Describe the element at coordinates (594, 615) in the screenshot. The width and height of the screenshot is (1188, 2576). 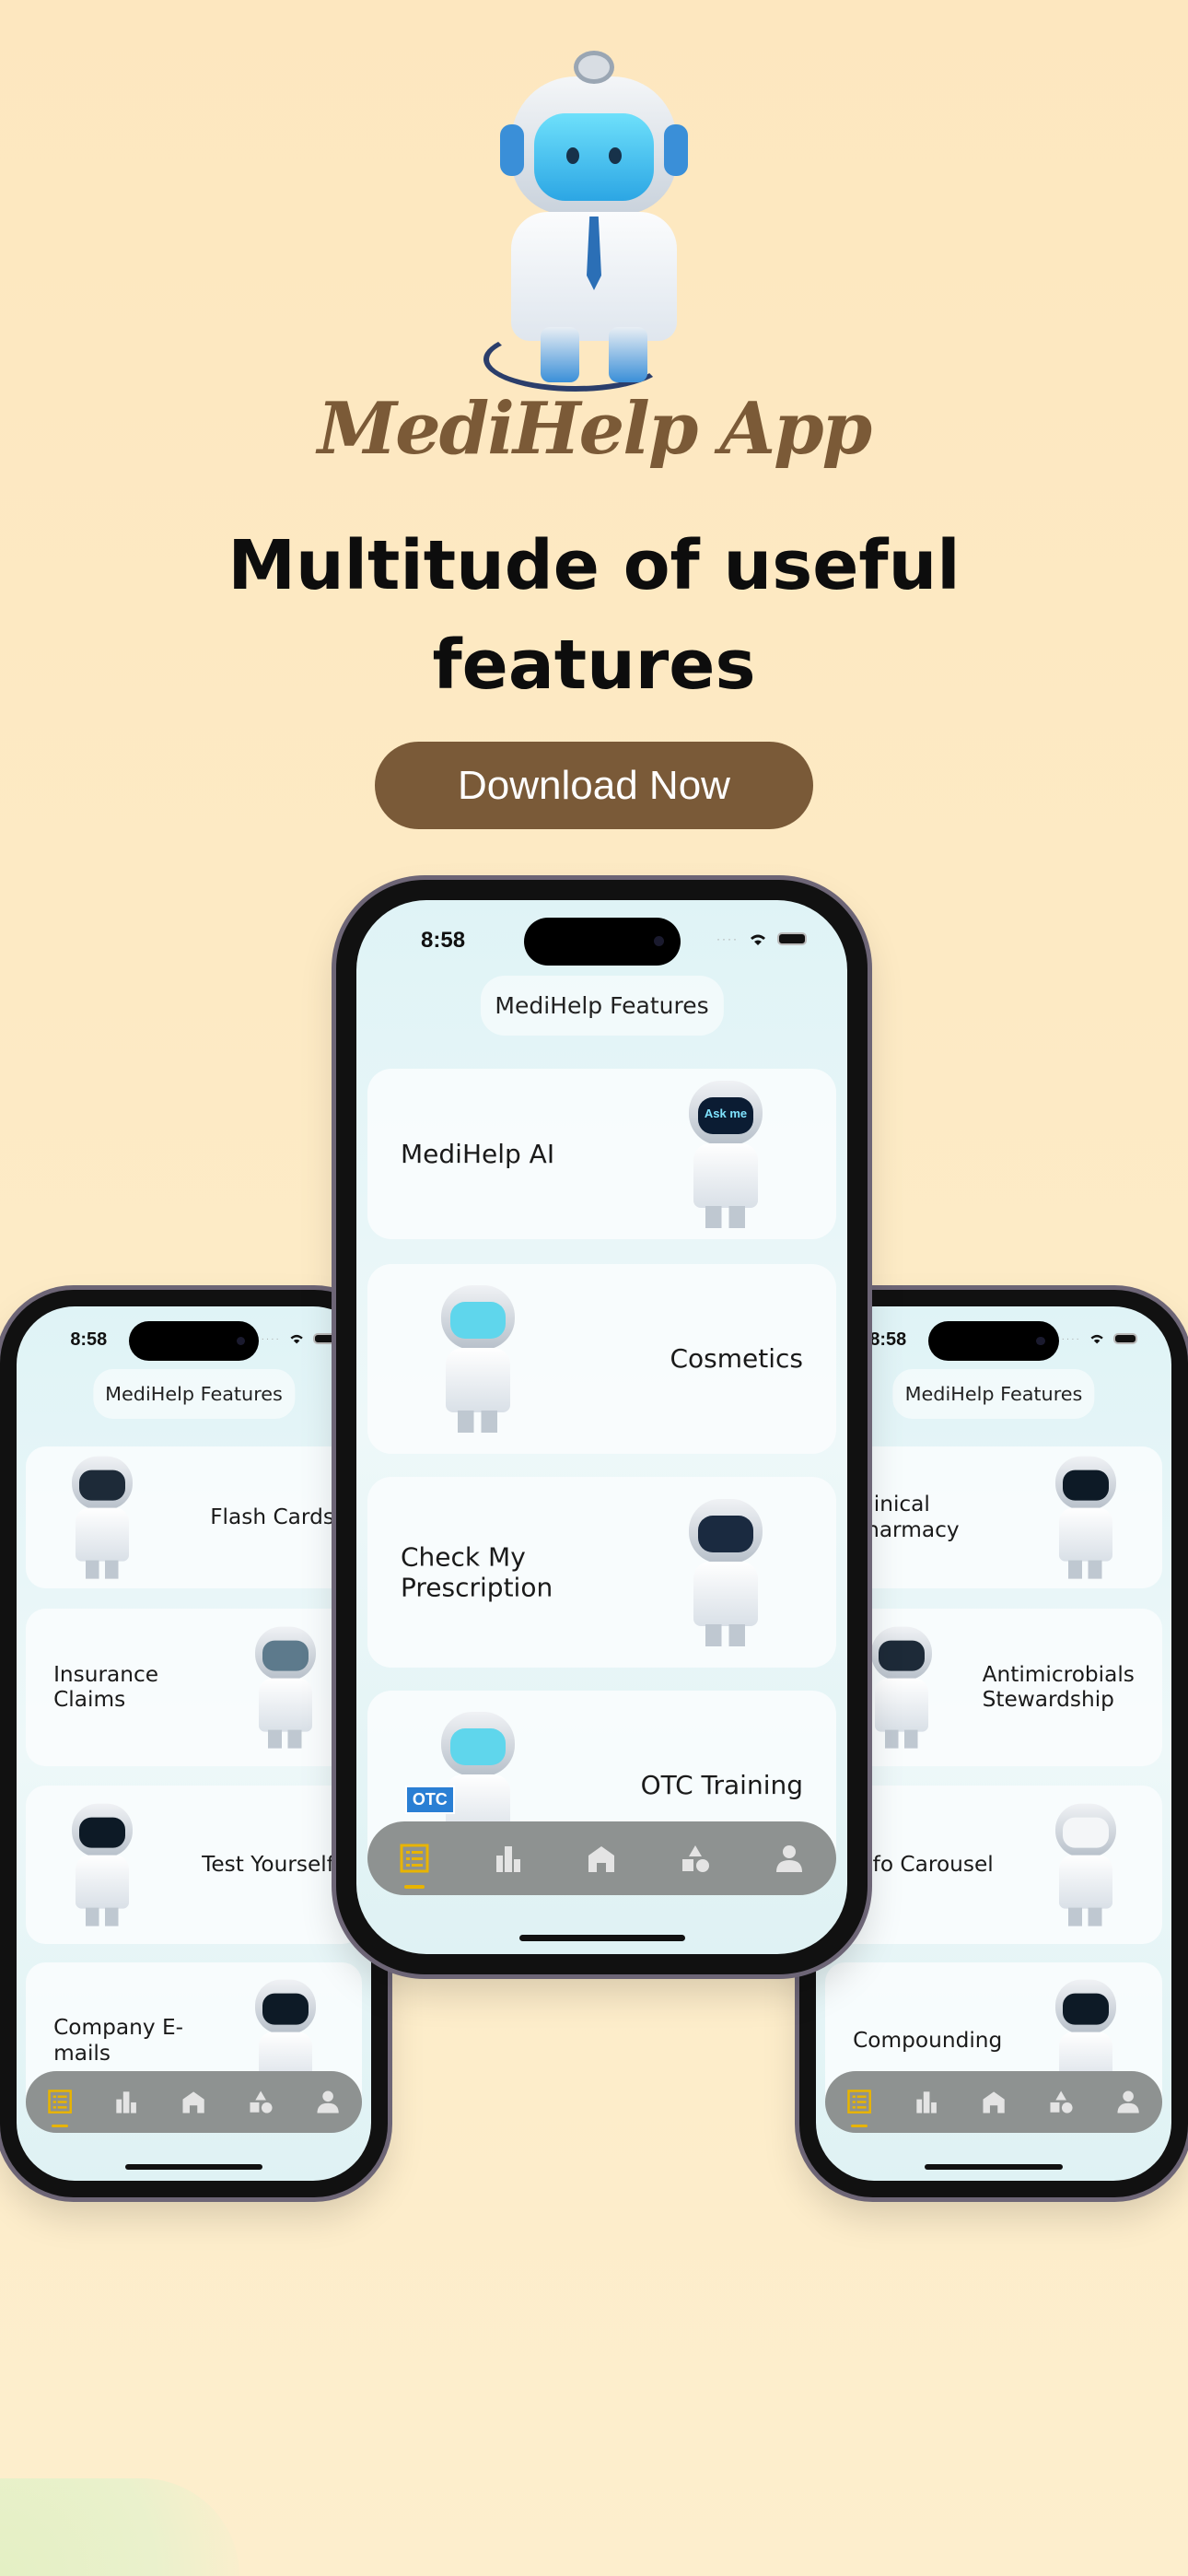
I see `headline: Multitude of useful features` at that location.